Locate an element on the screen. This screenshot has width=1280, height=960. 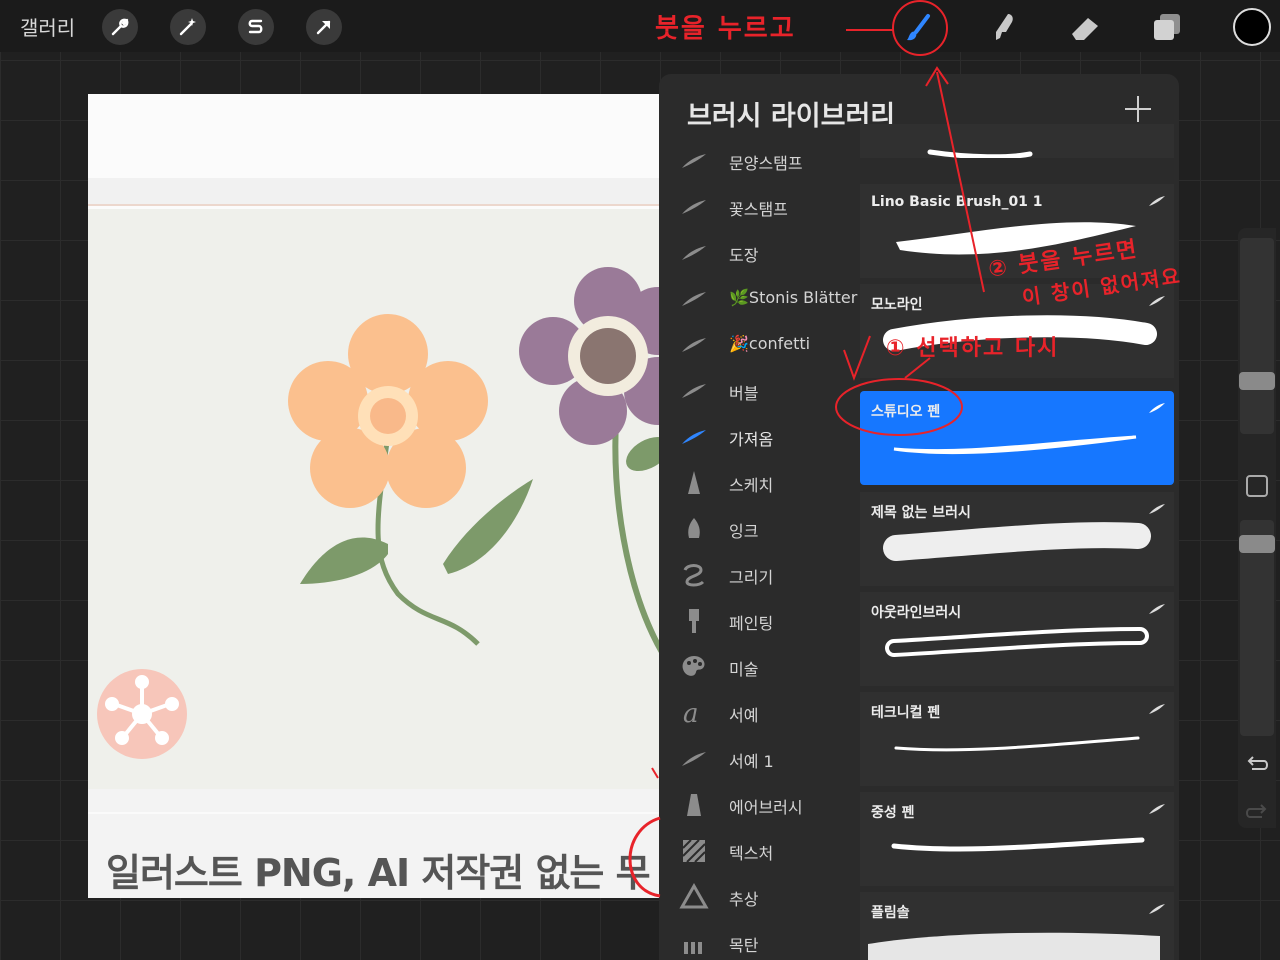
set-item: 텍스처 is located at coordinates (759, 851).